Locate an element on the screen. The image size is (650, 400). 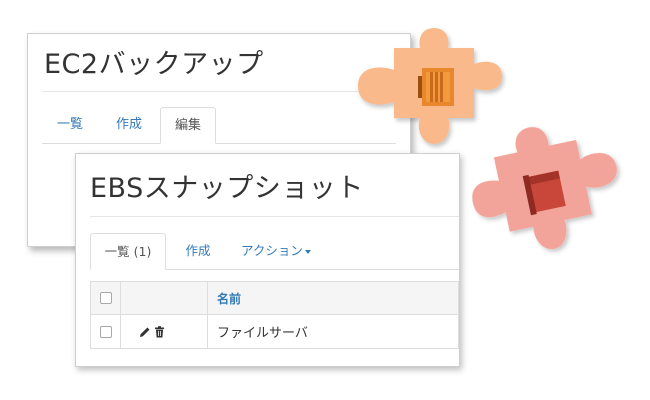
row-checkbox is located at coordinates (105, 331).